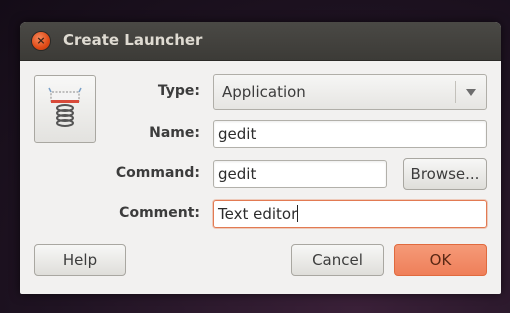 This screenshot has height=313, width=510. What do you see at coordinates (260, 41) in the screenshot?
I see `title-bar: × Create Launcher` at bounding box center [260, 41].